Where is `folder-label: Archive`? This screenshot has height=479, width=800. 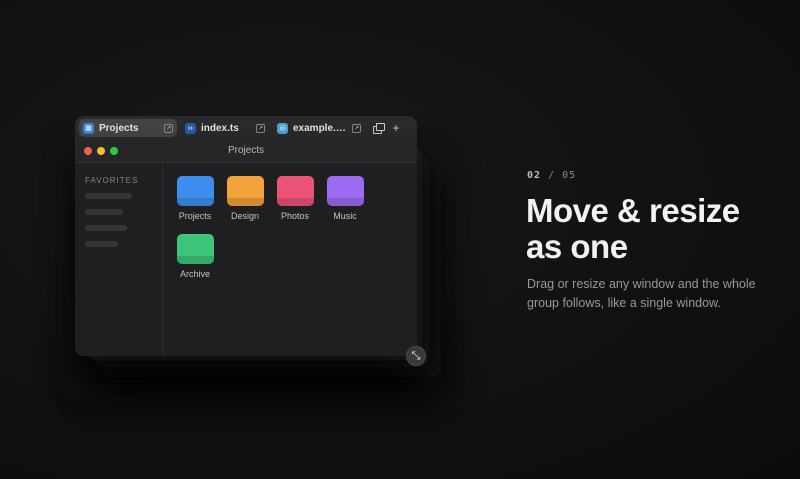
folder-label: Archive is located at coordinates (194, 274).